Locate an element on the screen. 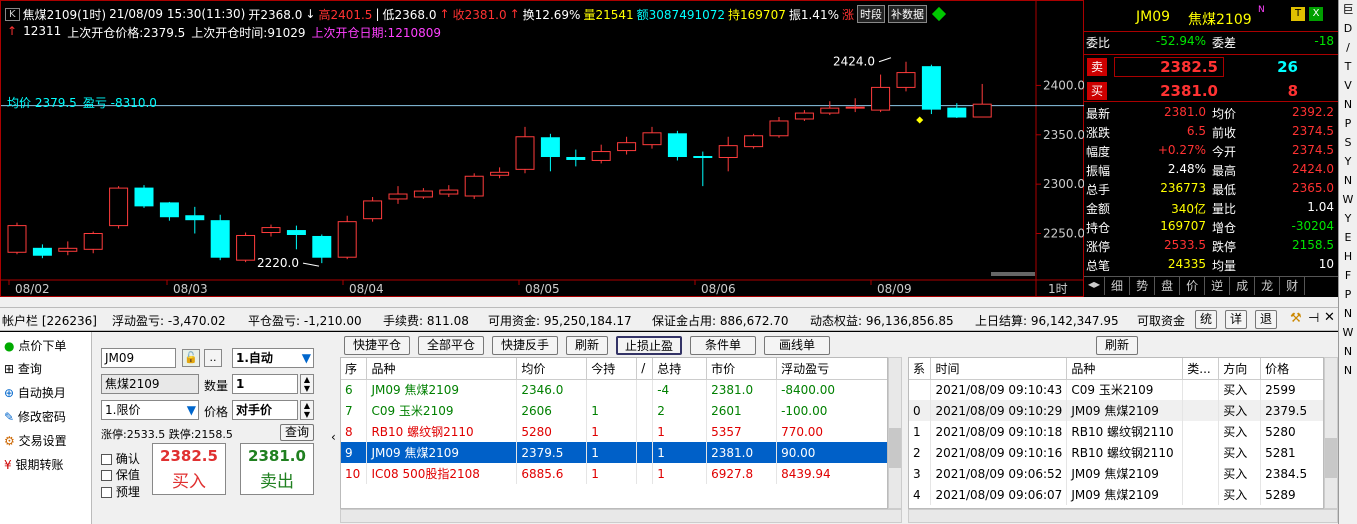  table-row: 10 IC08 500股指2108 6885.6 1 1 6927.8 8439.94 is located at coordinates (614, 473).